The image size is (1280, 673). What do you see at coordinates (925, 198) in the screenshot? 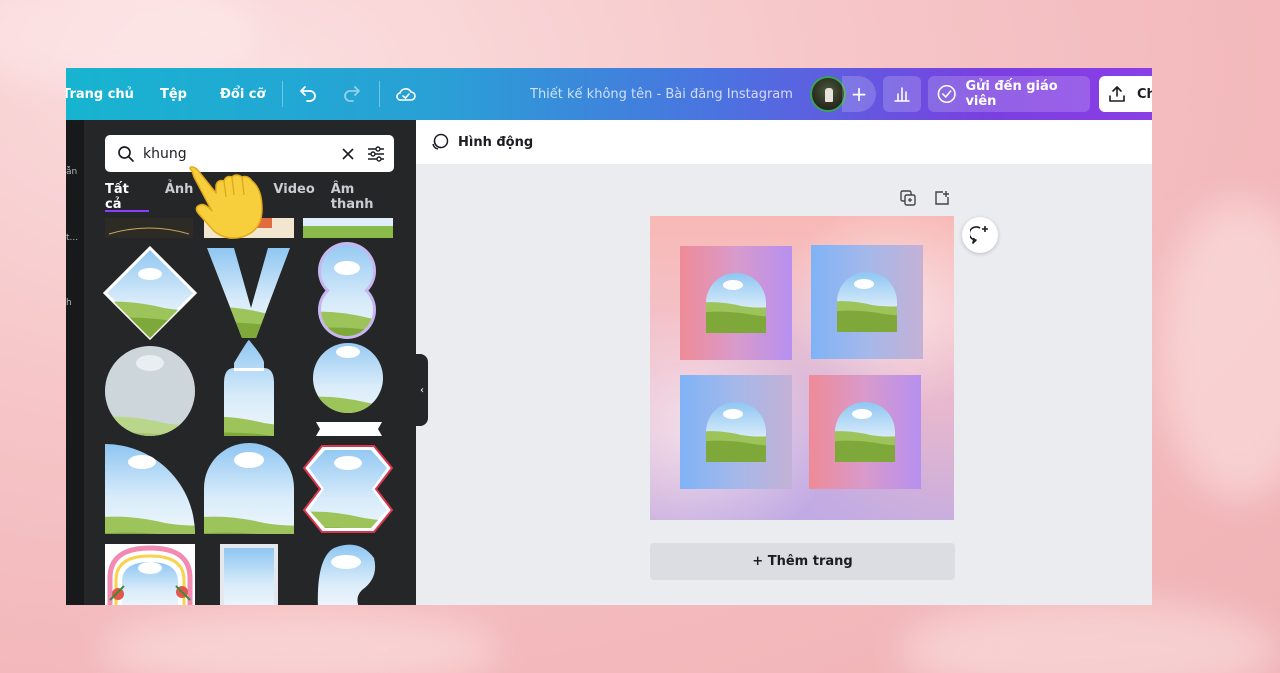
I see `page-tools` at bounding box center [925, 198].